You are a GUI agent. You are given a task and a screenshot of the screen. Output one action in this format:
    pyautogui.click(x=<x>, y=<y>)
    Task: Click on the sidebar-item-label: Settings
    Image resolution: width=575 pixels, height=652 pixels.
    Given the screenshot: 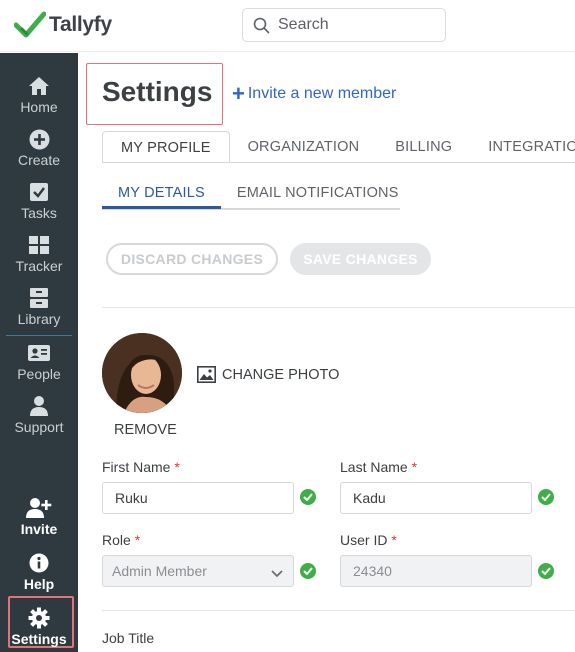 What is the action you would take?
    pyautogui.click(x=39, y=639)
    